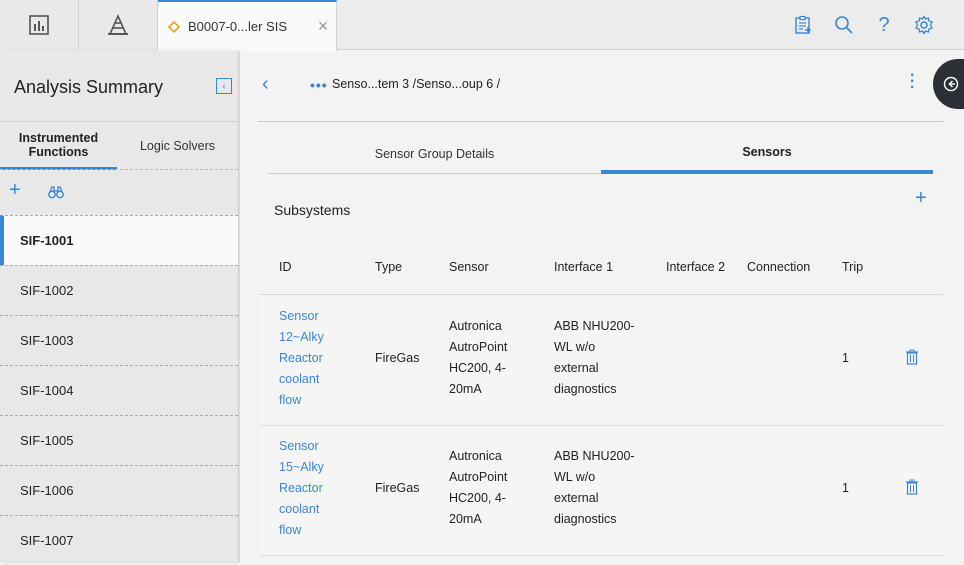  I want to click on kebab-menu-icon: · · ·, so click(912, 82).